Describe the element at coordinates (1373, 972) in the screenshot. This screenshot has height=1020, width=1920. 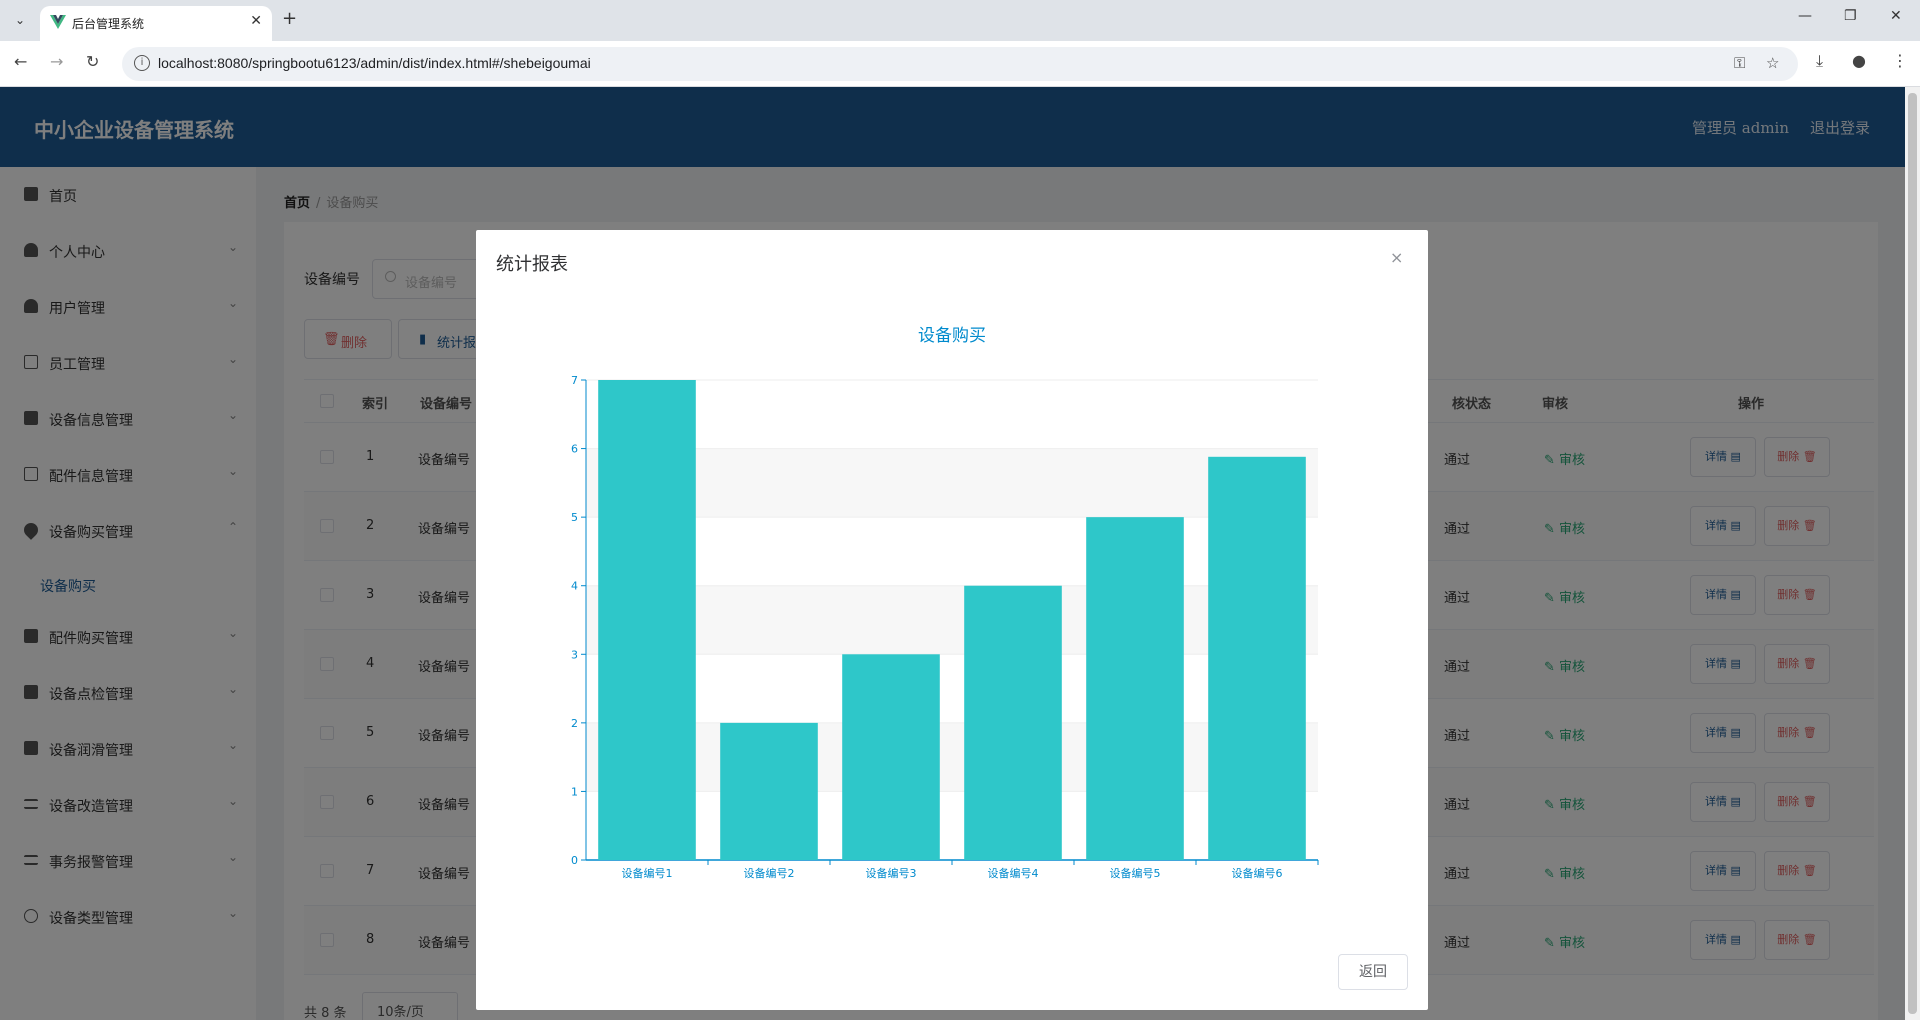
I see `back-button: 返回` at that location.